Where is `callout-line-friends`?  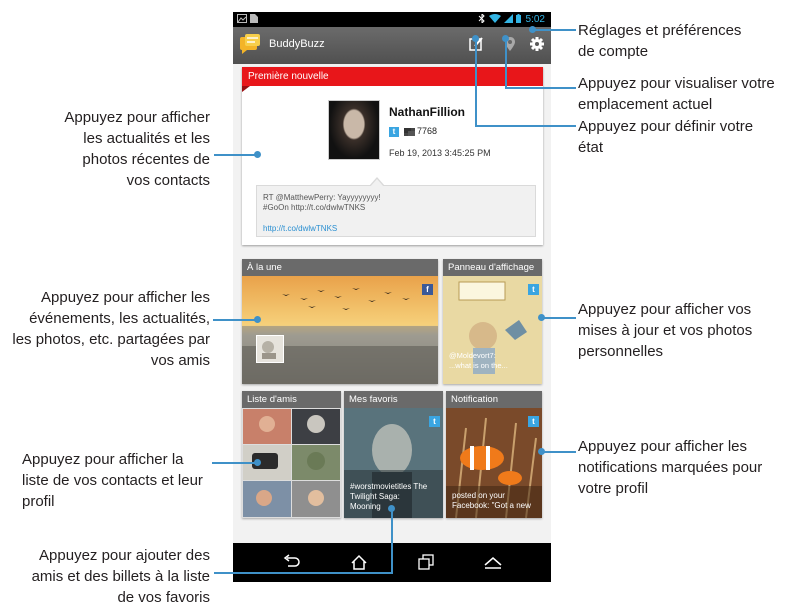 callout-line-friends is located at coordinates (235, 463).